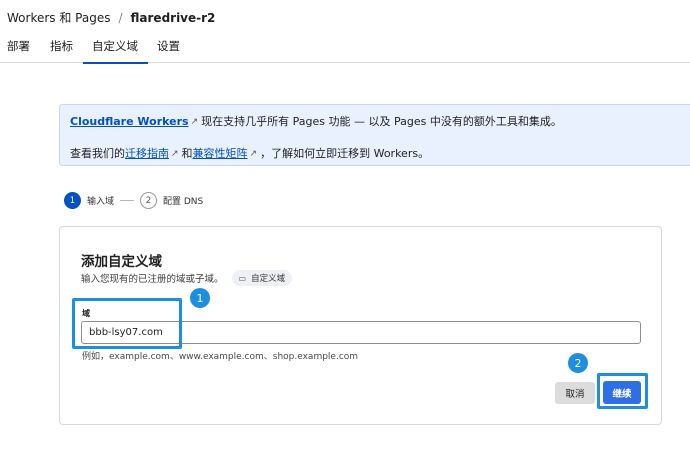 The width and height of the screenshot is (690, 461). Describe the element at coordinates (187, 153) in the screenshot. I see `banner-line-2-joiner: 和` at that location.